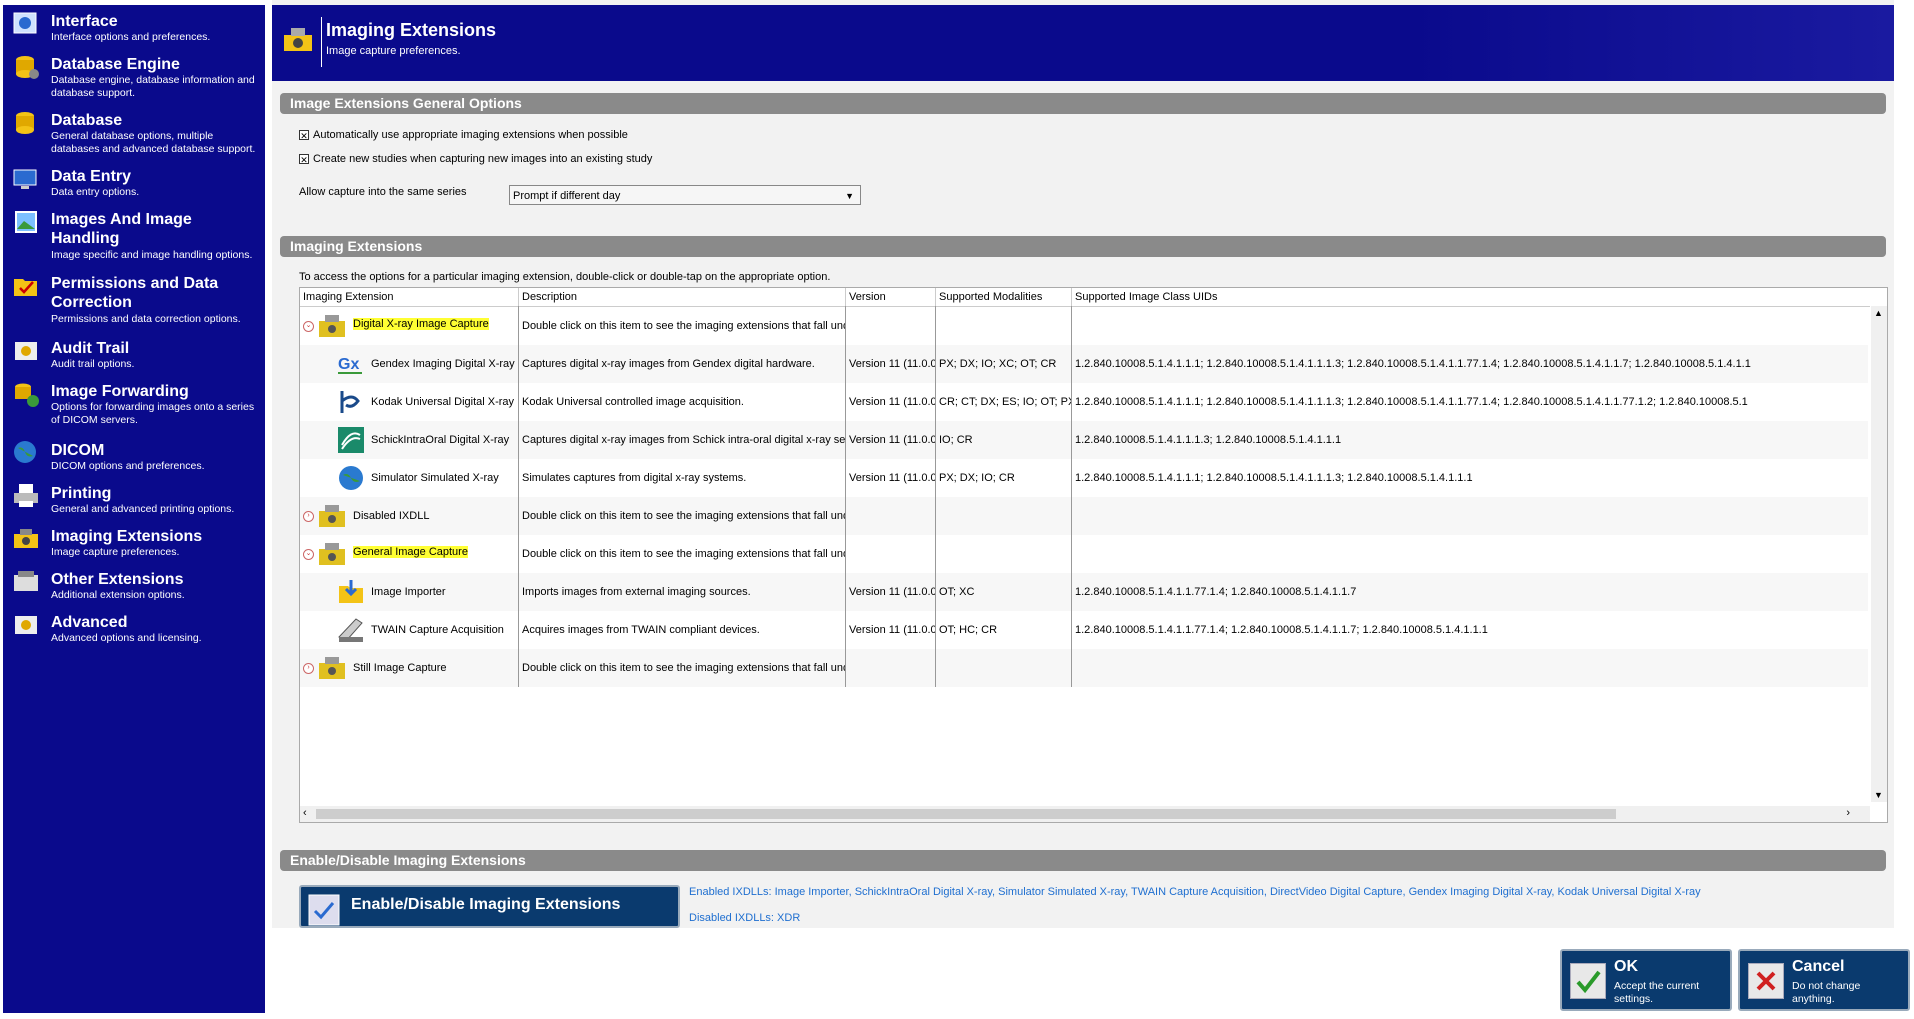 Image resolution: width=1914 pixels, height=1019 pixels. What do you see at coordinates (1588, 981) in the screenshot?
I see `checkmark-icon` at bounding box center [1588, 981].